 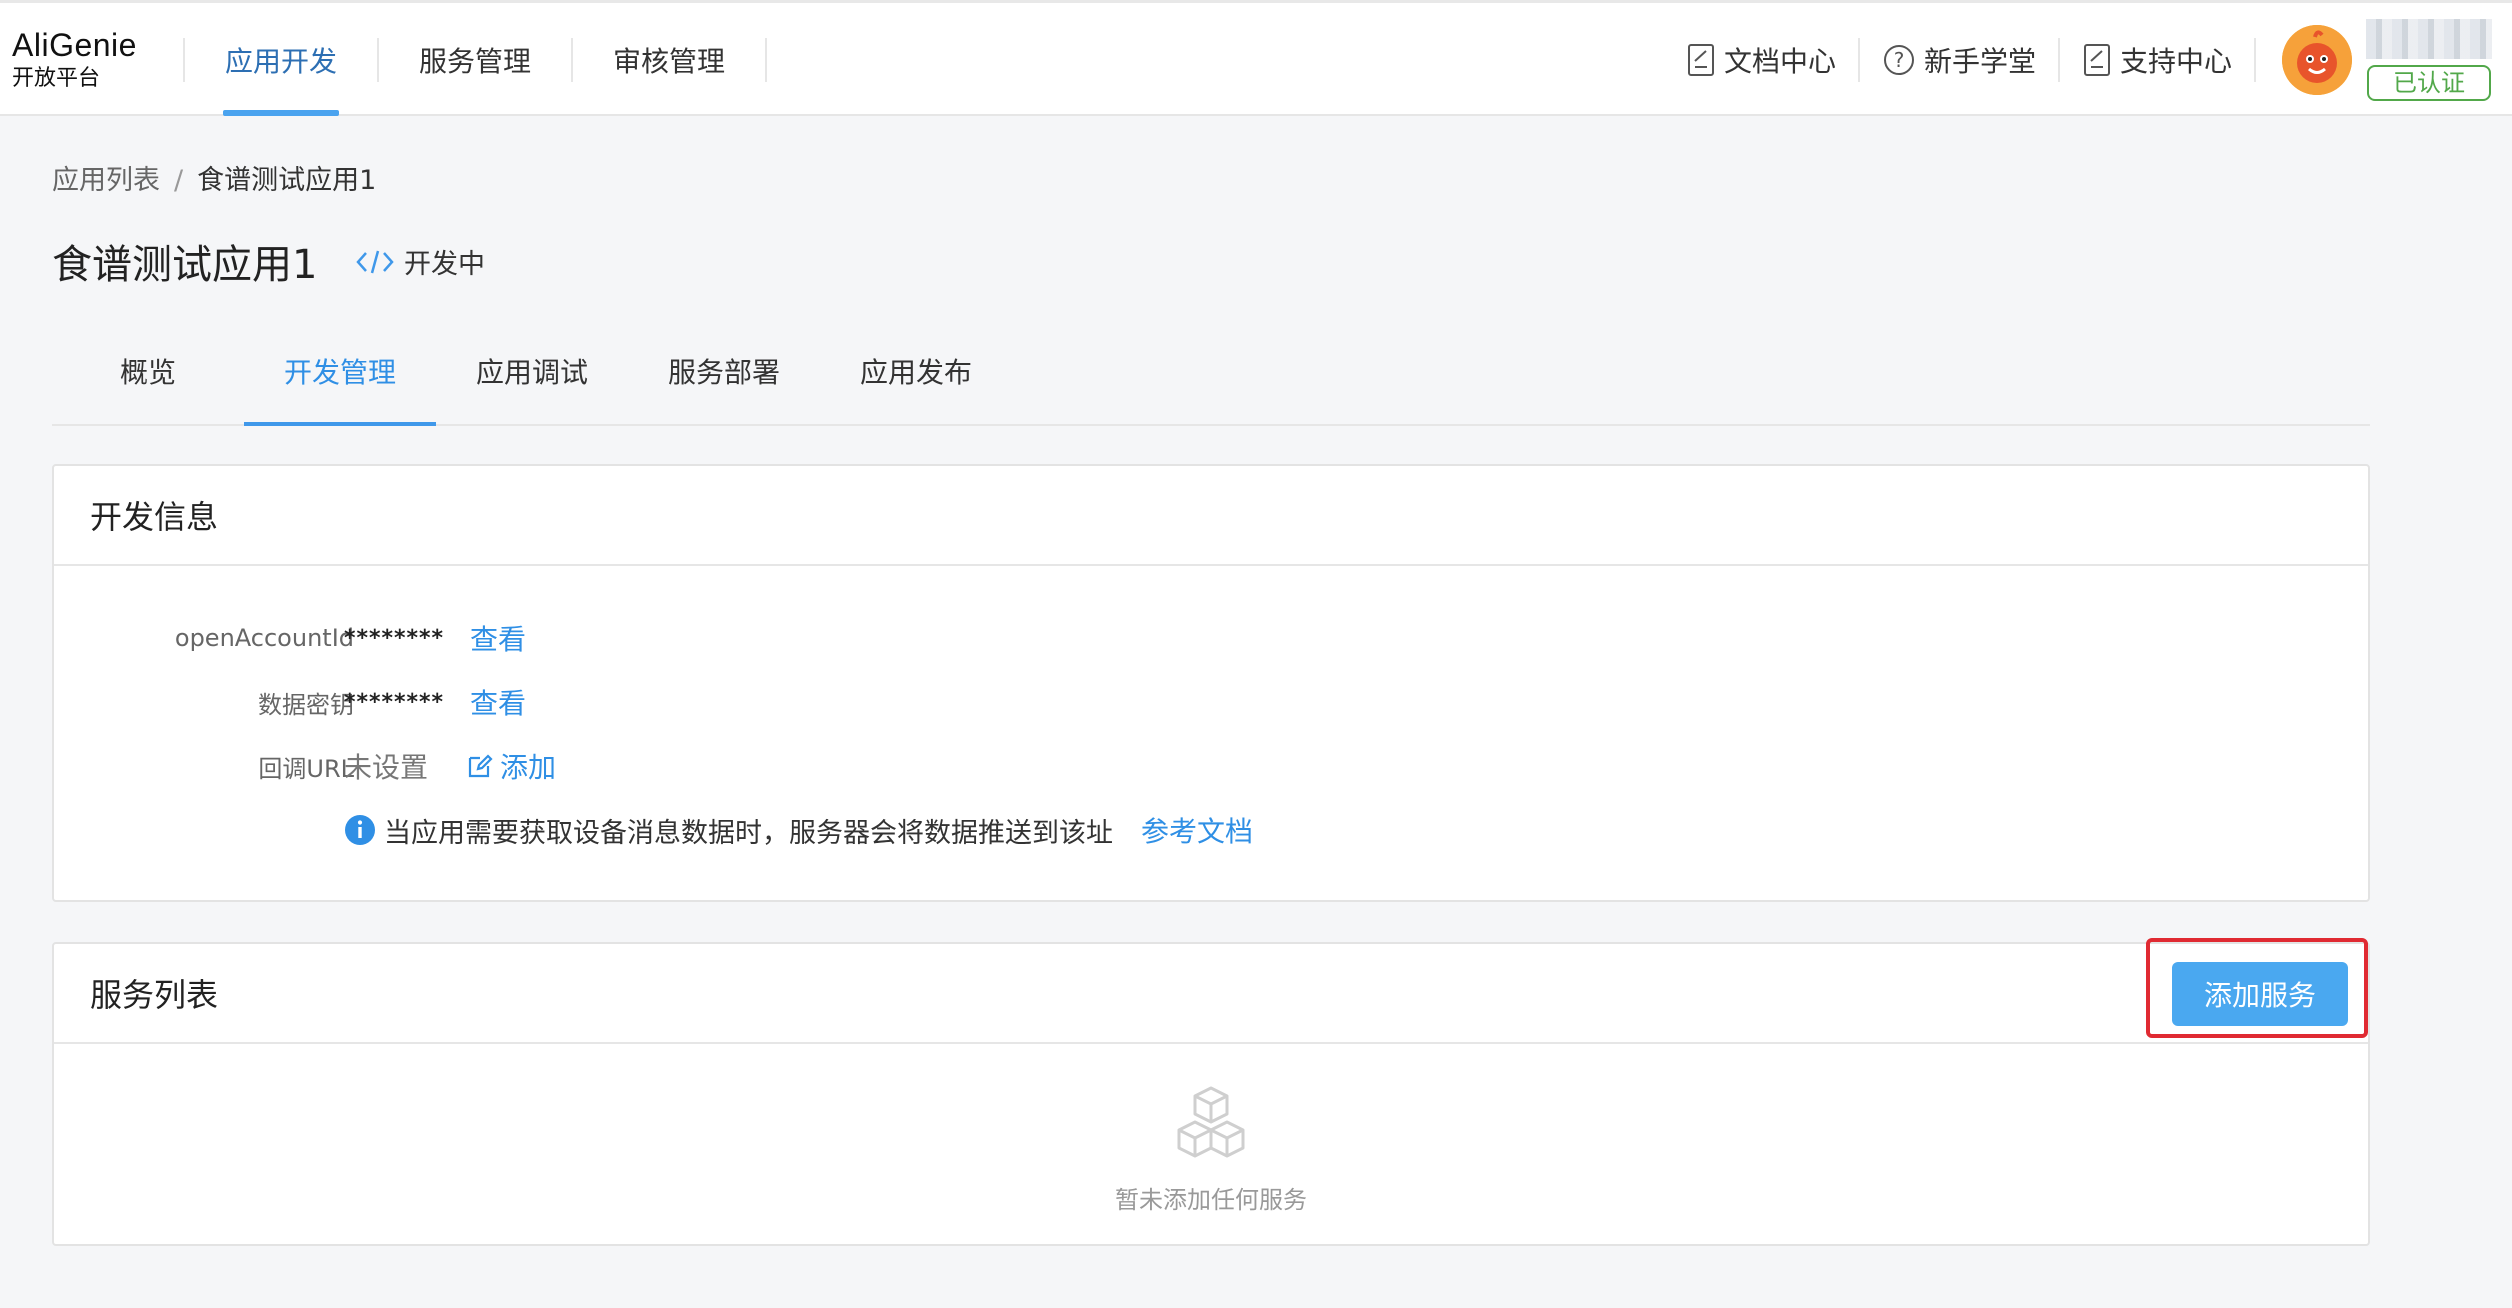 I want to click on open-account-view-link: 查看, so click(x=498, y=638).